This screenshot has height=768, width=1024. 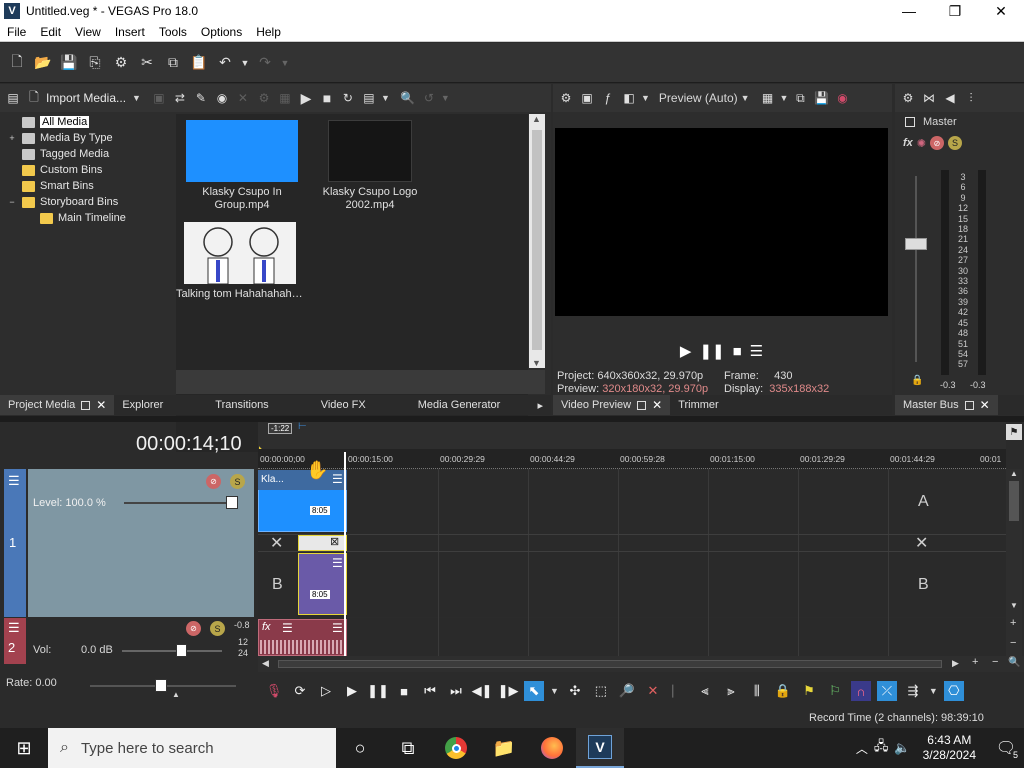 I want to click on split-dropdown-icon: ▼, so click(x=645, y=98).